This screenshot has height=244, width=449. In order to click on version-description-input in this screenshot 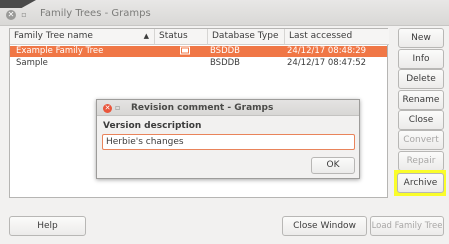, I will do `click(228, 142)`.